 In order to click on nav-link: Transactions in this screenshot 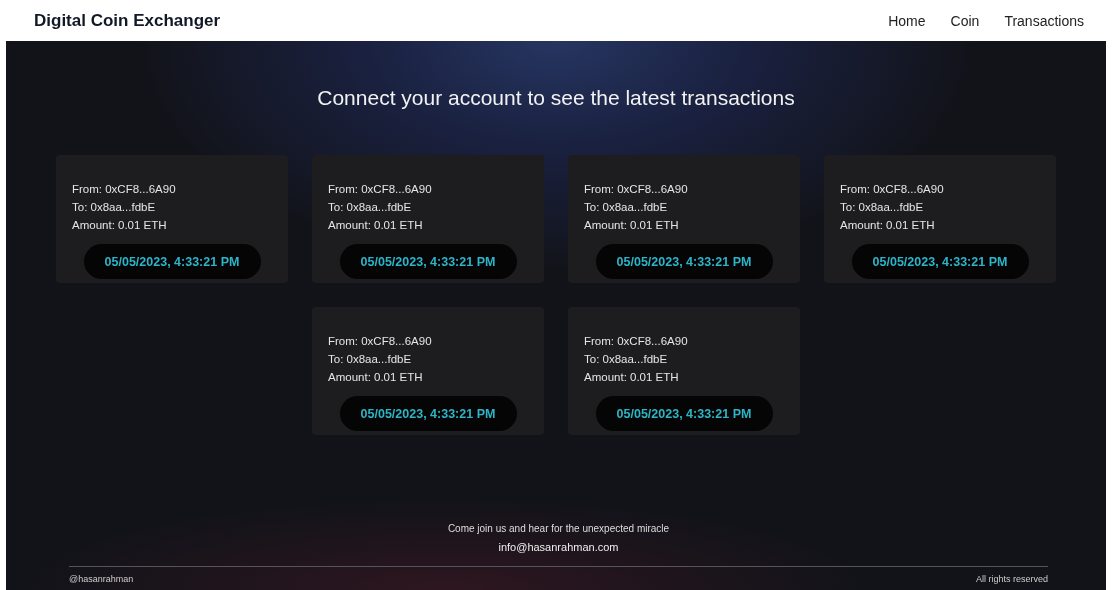, I will do `click(1044, 20)`.